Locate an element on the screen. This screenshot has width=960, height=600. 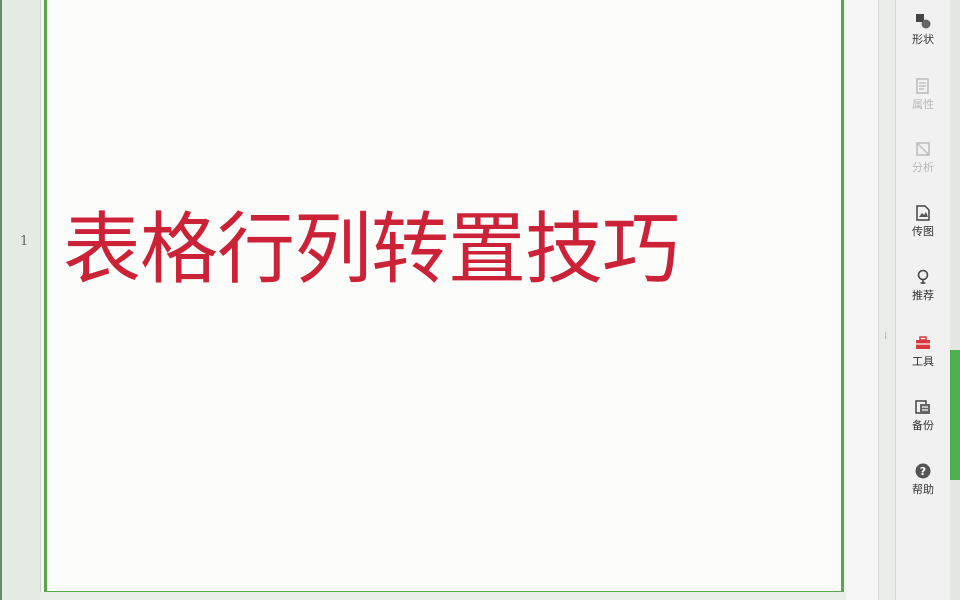
right-tool-panel: 形状 属性 分析 传图 推荐 工具 备份 ? 帮助 is located at coordinates (923, 300).